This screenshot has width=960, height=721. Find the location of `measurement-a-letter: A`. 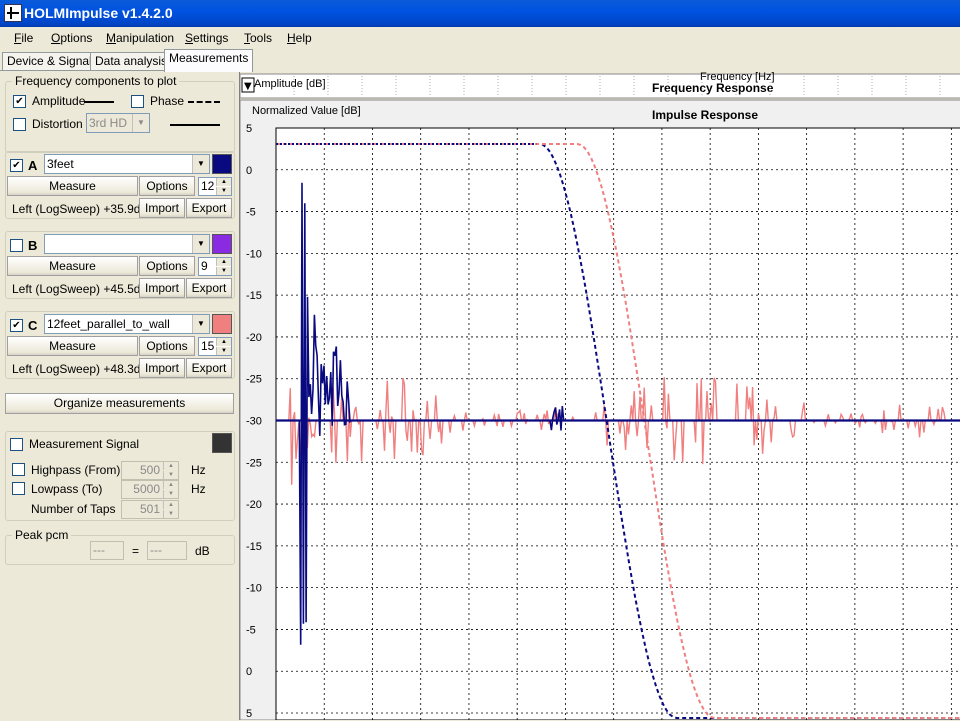

measurement-a-letter: A is located at coordinates (33, 165).